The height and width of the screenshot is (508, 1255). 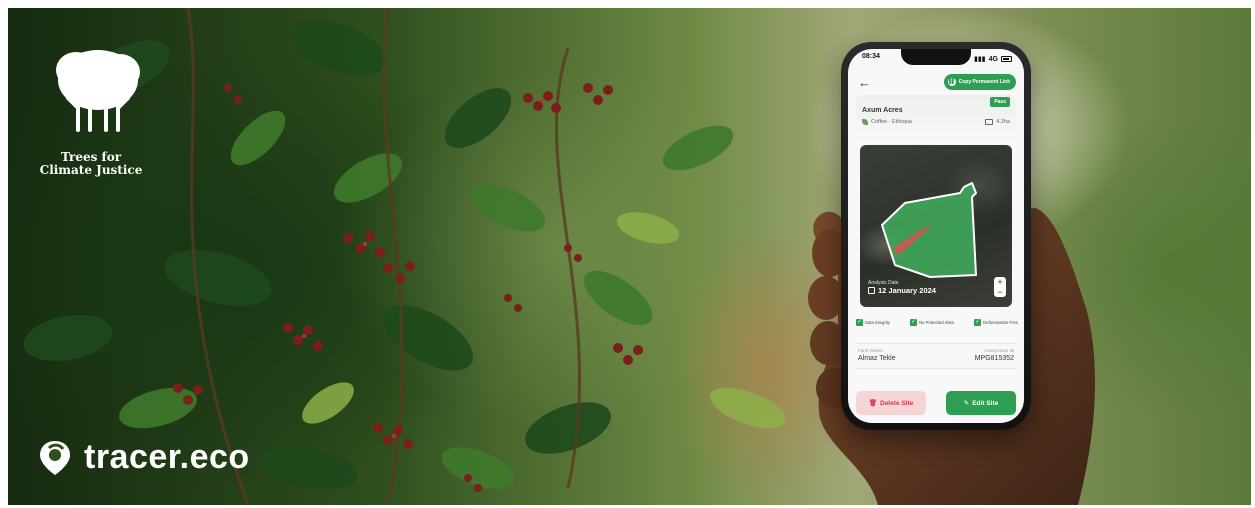 What do you see at coordinates (1006, 59) in the screenshot?
I see `battery-icon` at bounding box center [1006, 59].